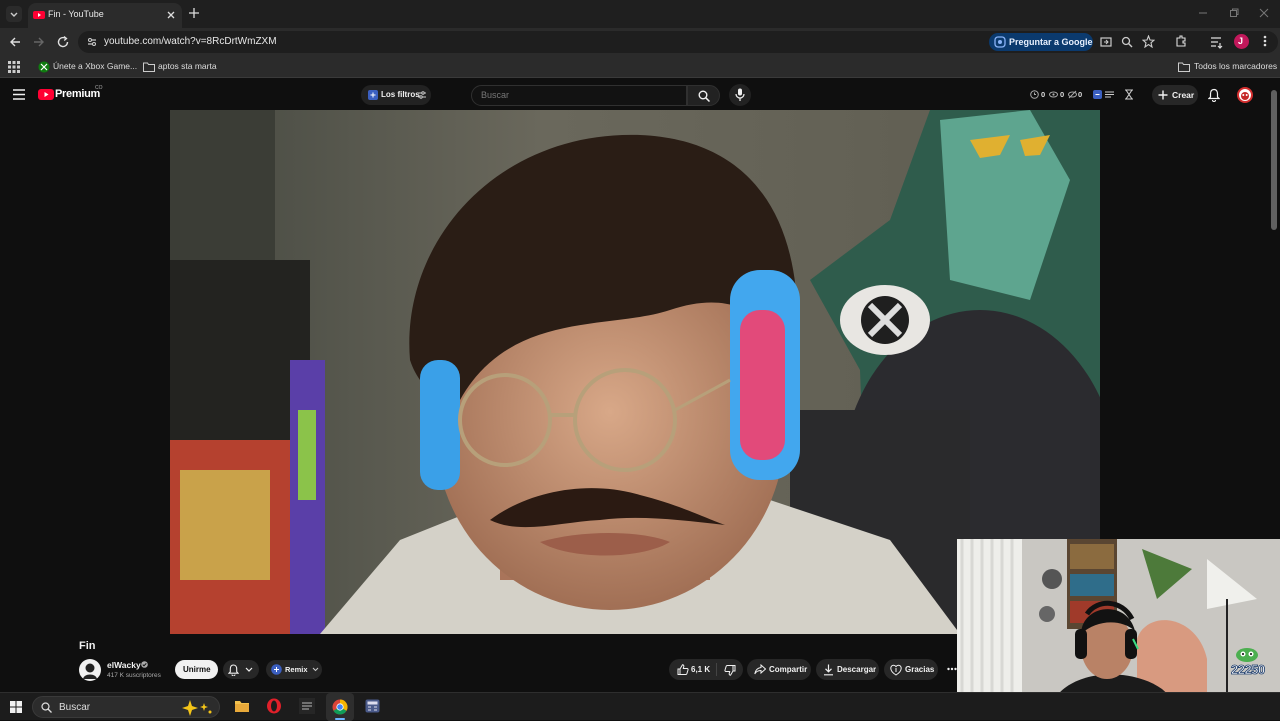 Image resolution: width=1280 pixels, height=721 pixels. I want to click on avatar-face-icon, so click(1245, 96).